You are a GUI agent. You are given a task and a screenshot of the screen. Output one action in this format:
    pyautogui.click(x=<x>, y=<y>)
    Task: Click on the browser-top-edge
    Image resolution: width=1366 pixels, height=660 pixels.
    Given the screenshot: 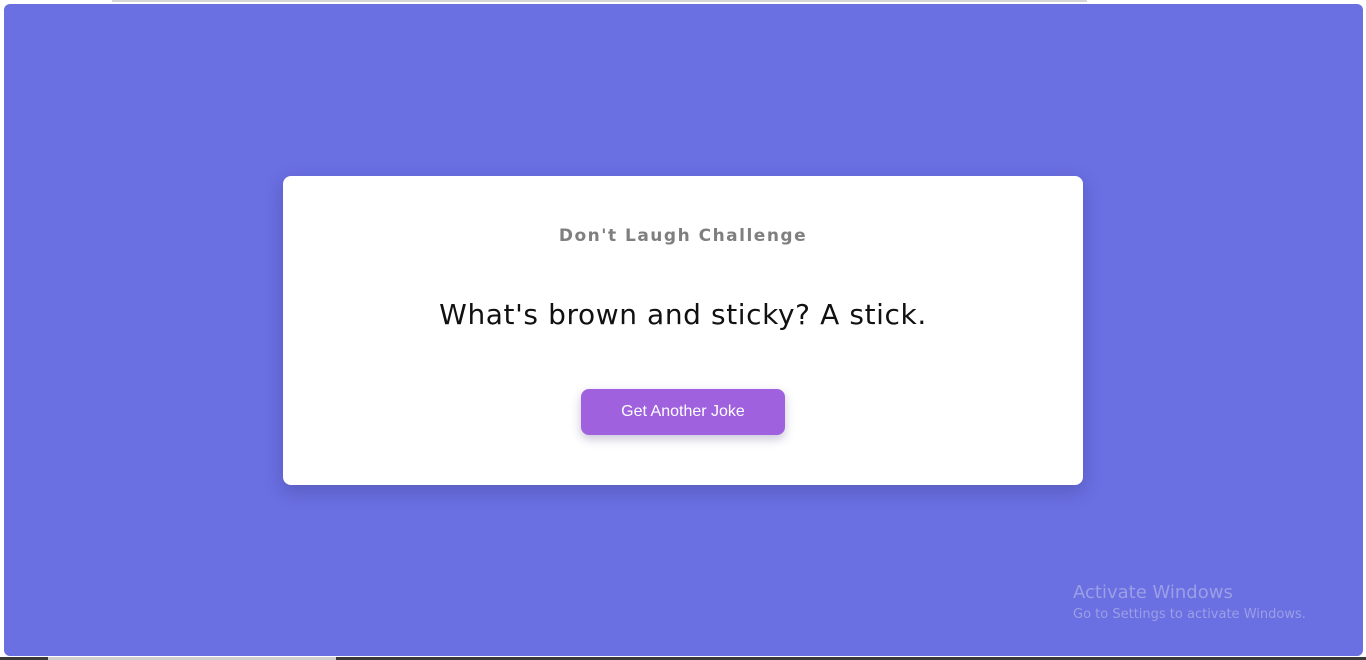 What is the action you would take?
    pyautogui.click(x=599, y=1)
    